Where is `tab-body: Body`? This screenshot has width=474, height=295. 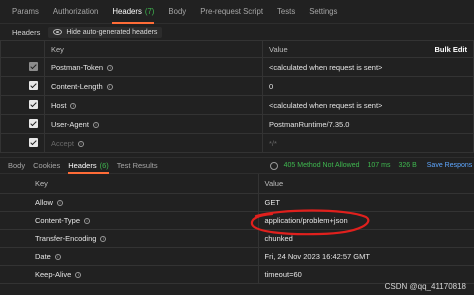
tab-body: Body is located at coordinates (177, 12).